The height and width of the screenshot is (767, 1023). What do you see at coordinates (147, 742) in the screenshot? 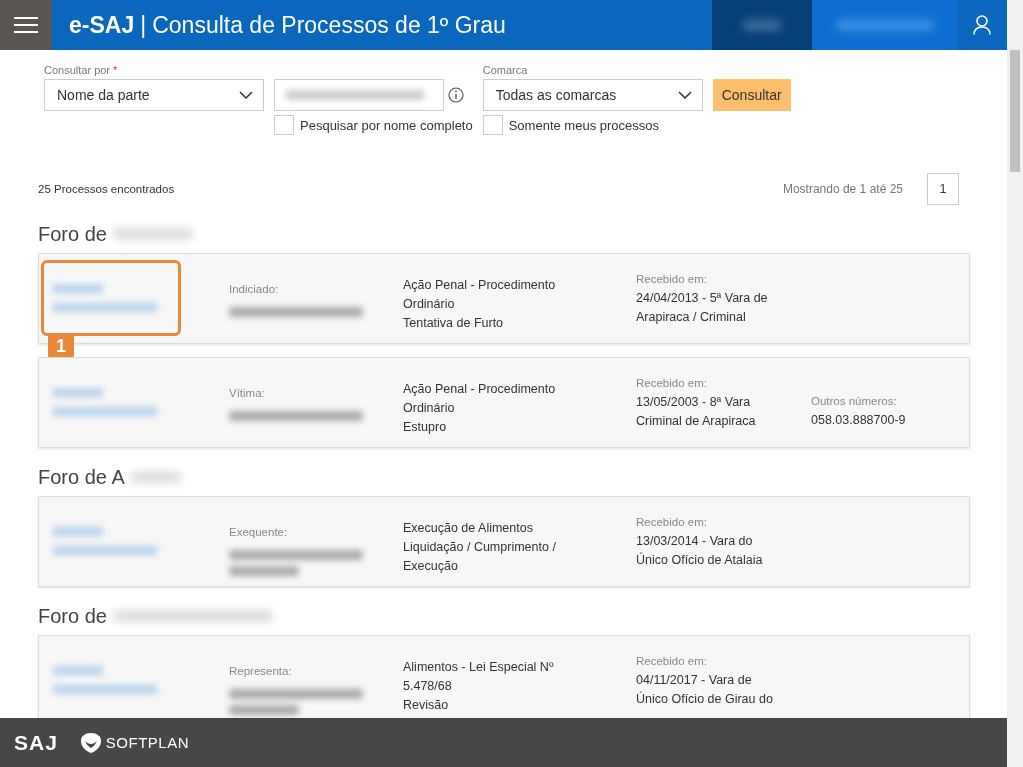
I see `softplan-logo: SOFTPLAN` at bounding box center [147, 742].